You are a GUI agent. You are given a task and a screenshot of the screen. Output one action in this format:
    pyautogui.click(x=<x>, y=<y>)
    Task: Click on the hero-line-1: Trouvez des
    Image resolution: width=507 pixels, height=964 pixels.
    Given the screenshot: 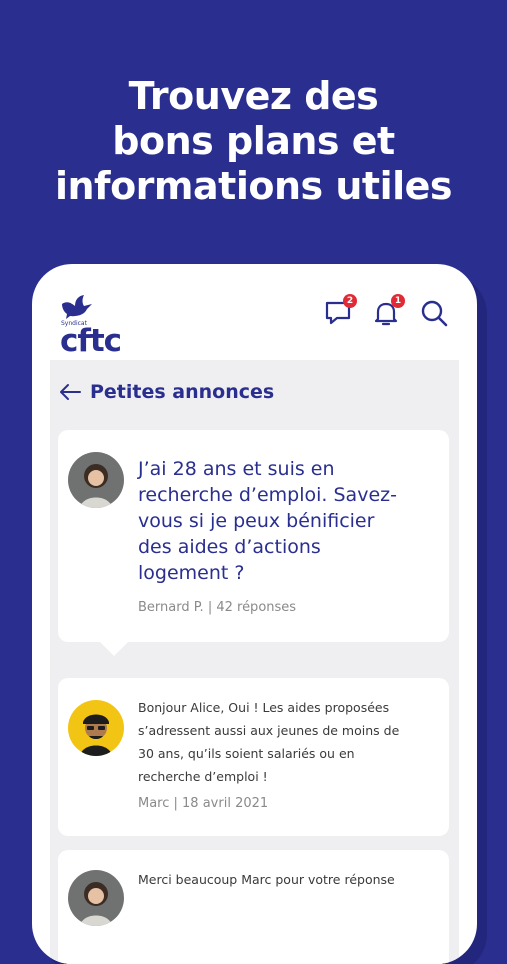 What is the action you would take?
    pyautogui.click(x=253, y=96)
    